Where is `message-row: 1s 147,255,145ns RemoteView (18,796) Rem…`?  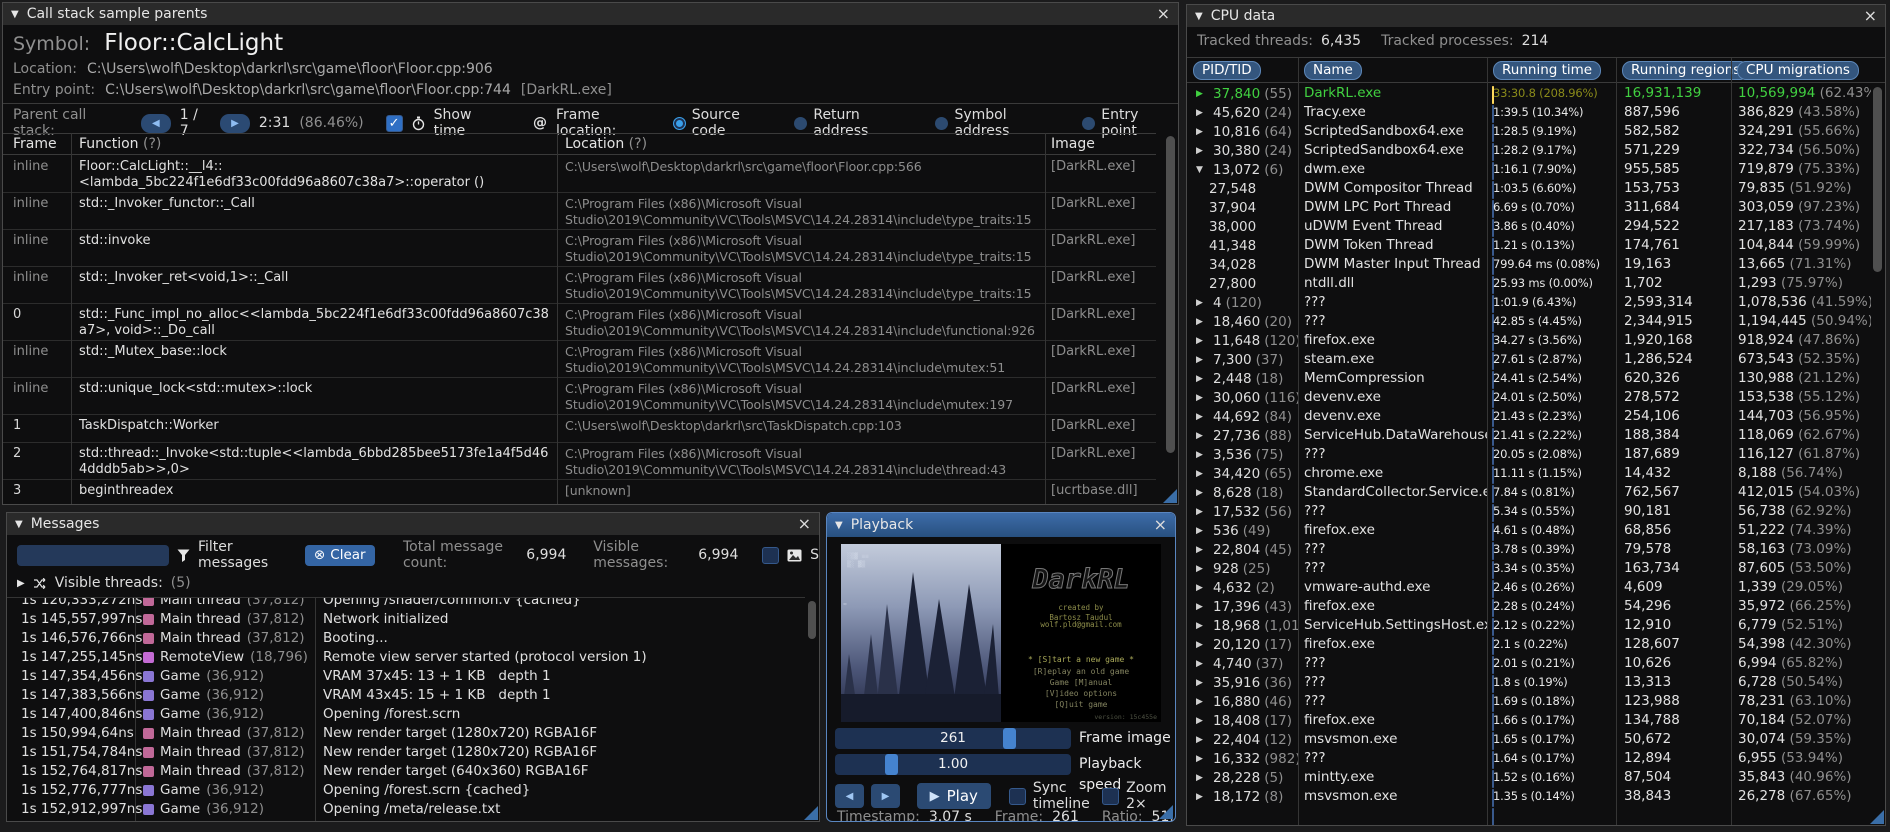 message-row: 1s 147,255,145ns RemoteView (18,796) Rem… is located at coordinates (406, 657).